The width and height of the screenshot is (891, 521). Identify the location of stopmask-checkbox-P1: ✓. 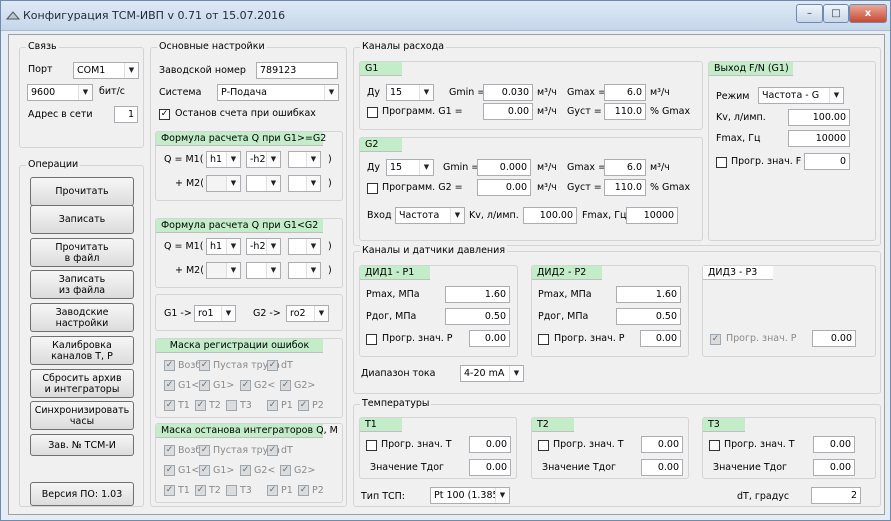
(272, 490).